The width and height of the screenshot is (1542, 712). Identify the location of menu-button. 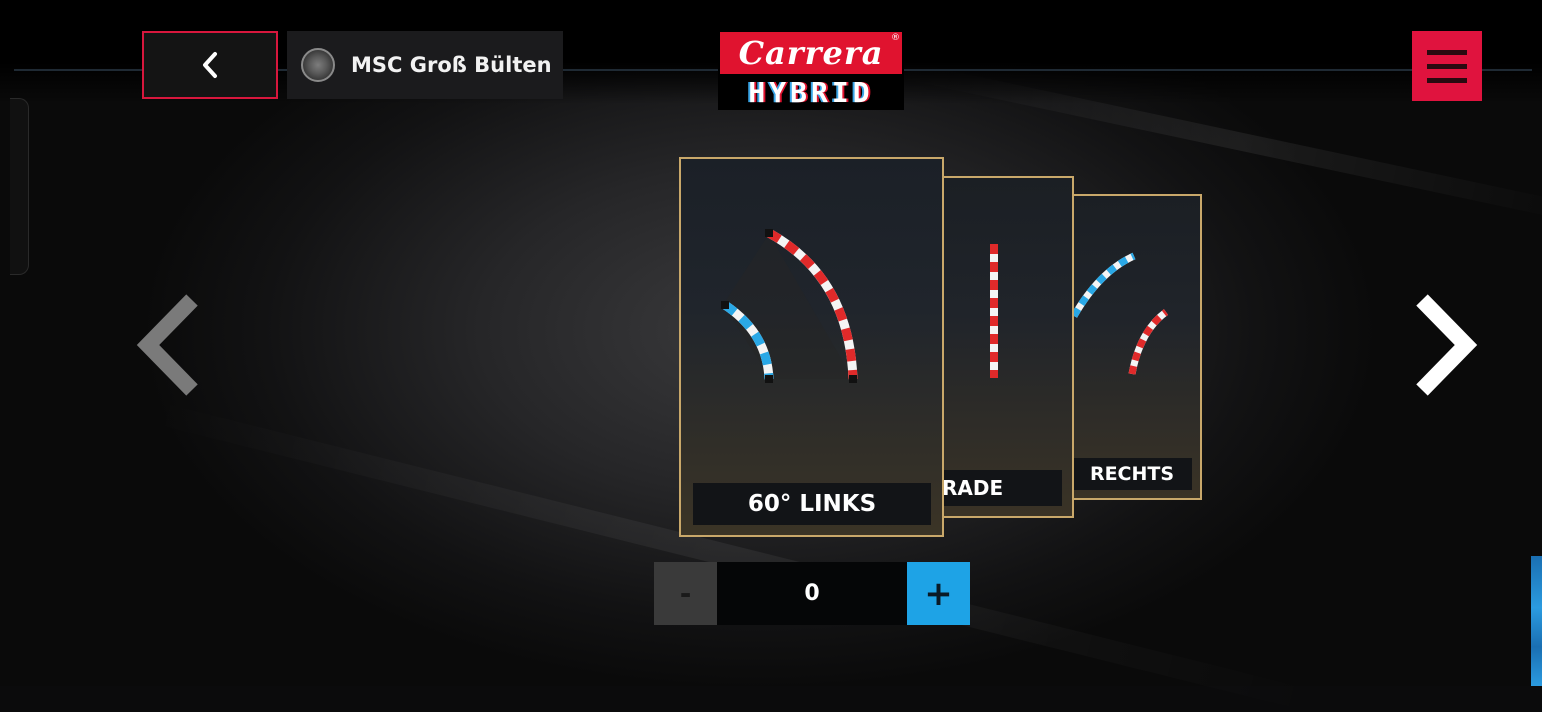
(1447, 66).